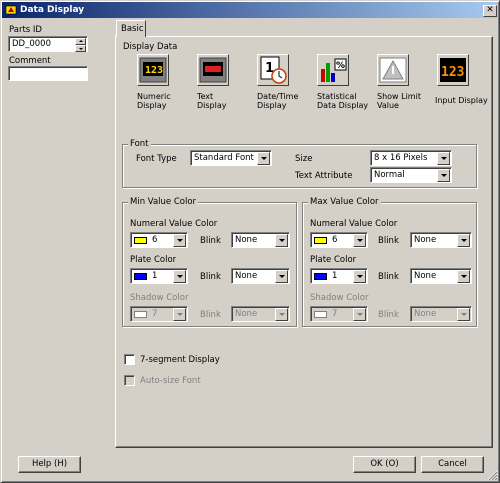  Describe the element at coordinates (335, 314) in the screenshot. I see `max-shadow-color-value: 7` at that location.